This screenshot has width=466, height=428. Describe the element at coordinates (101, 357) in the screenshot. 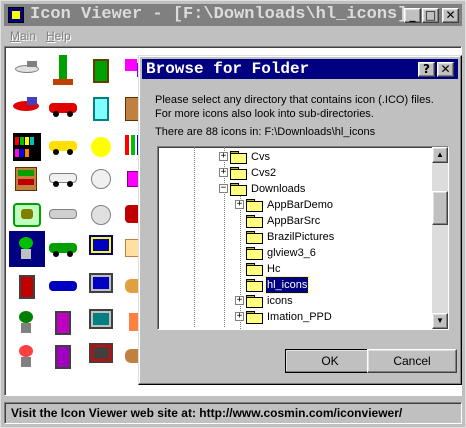

I see `red-computer-icon` at that location.